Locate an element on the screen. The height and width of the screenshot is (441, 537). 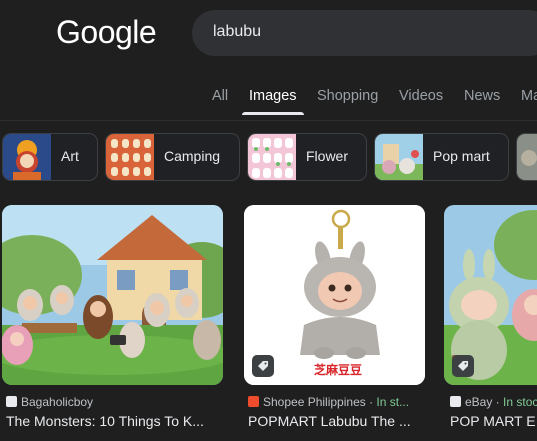
result-1-source-name: Bagaholicboy is located at coordinates (57, 402).